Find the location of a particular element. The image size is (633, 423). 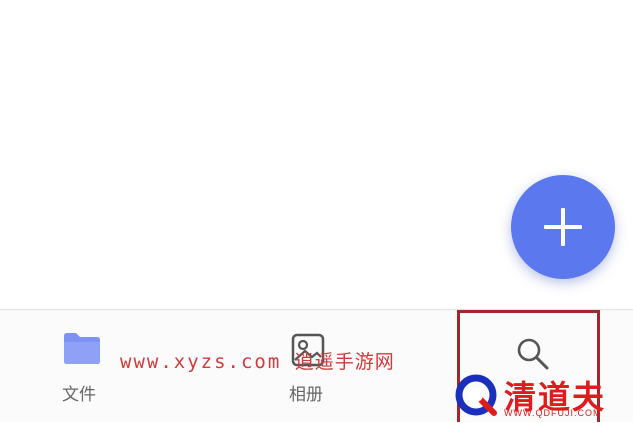

folder-icon is located at coordinates (82, 350).